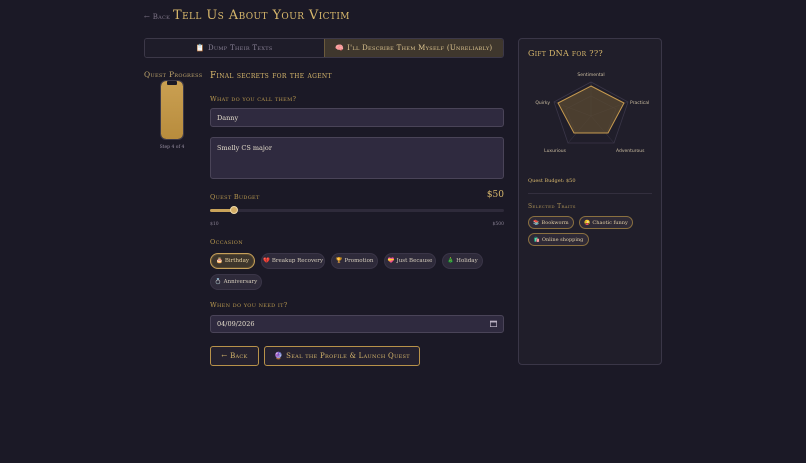  I want to click on notes-textarea: Smelly CS major, so click(357, 158).